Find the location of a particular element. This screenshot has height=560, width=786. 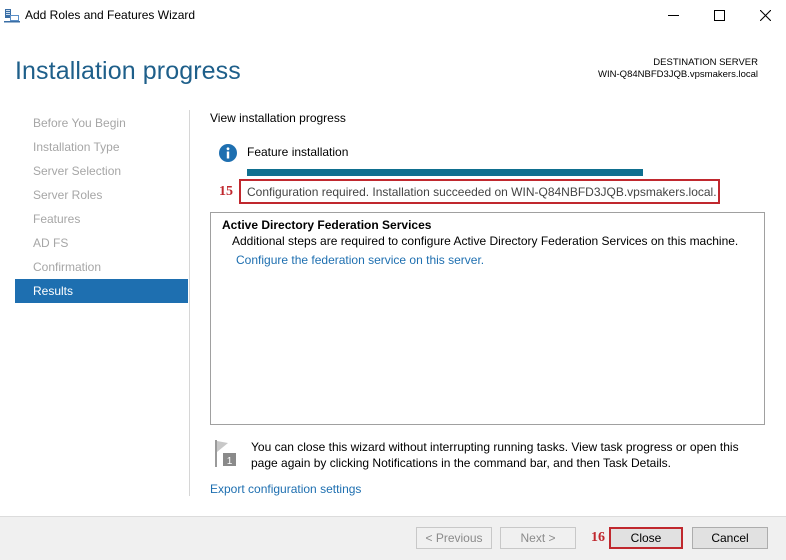

feature-installation-label: Feature installation is located at coordinates (298, 152).